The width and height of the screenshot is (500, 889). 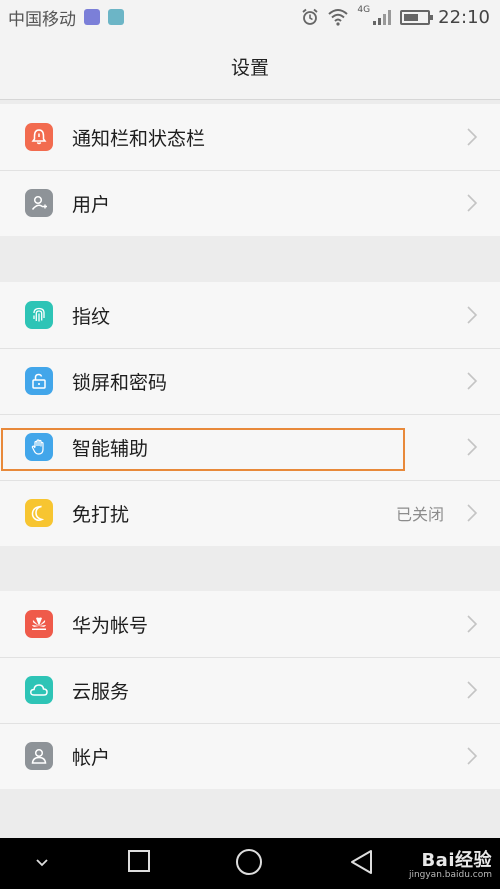 I want to click on settings-item-label: 用户, so click(x=91, y=204).